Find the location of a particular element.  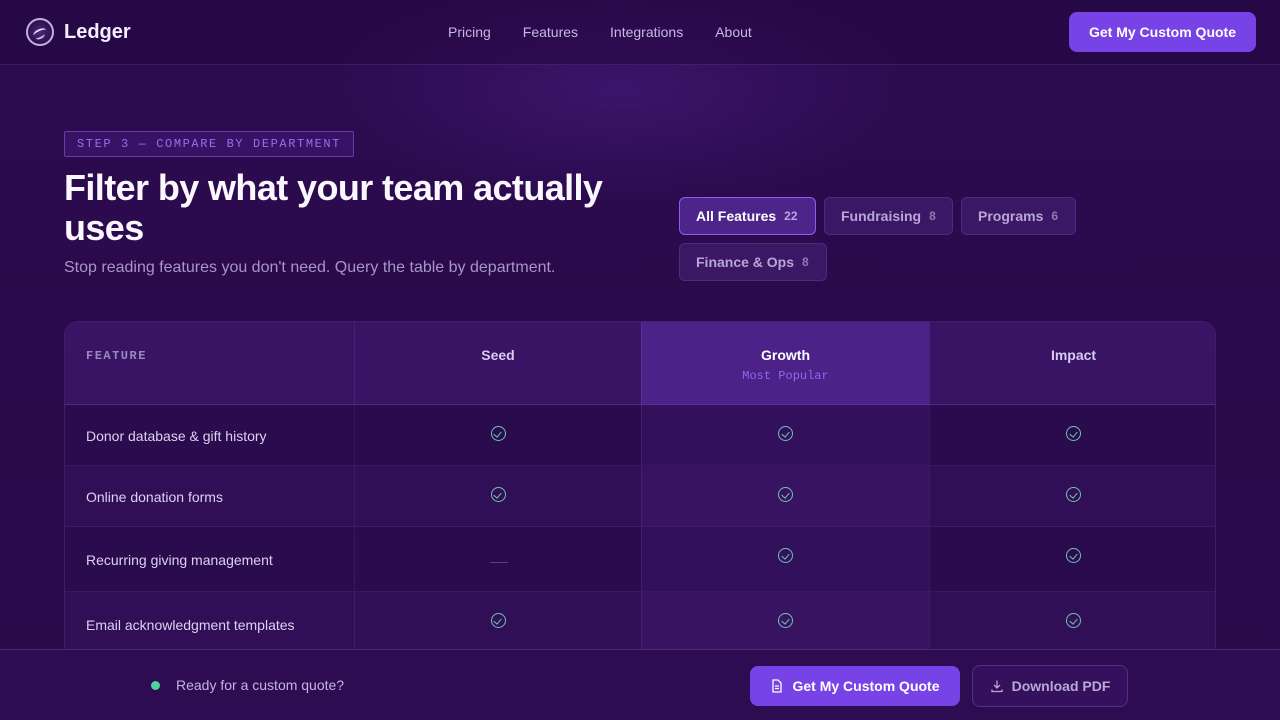

feature-name: Email acknowledgment templates is located at coordinates (190, 624).